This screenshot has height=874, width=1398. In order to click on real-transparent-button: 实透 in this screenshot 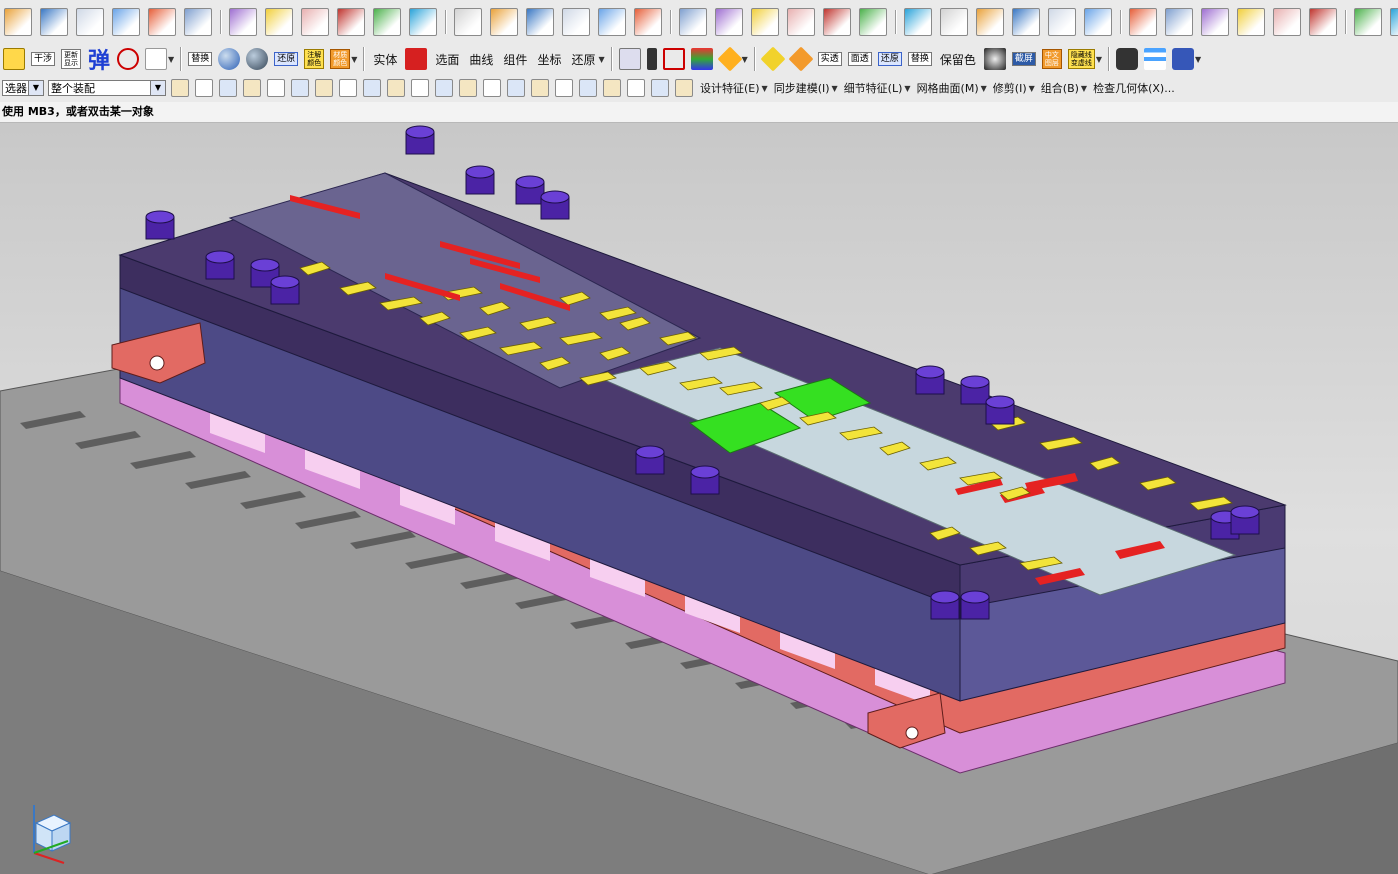, I will do `click(829, 59)`.